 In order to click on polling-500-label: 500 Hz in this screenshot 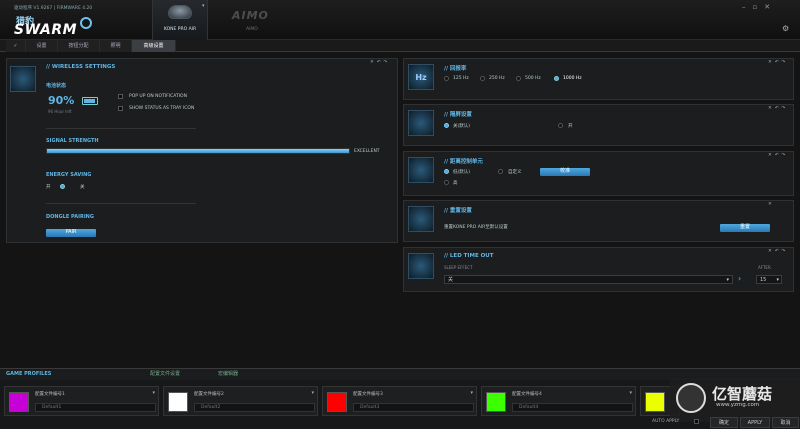, I will do `click(533, 78)`.